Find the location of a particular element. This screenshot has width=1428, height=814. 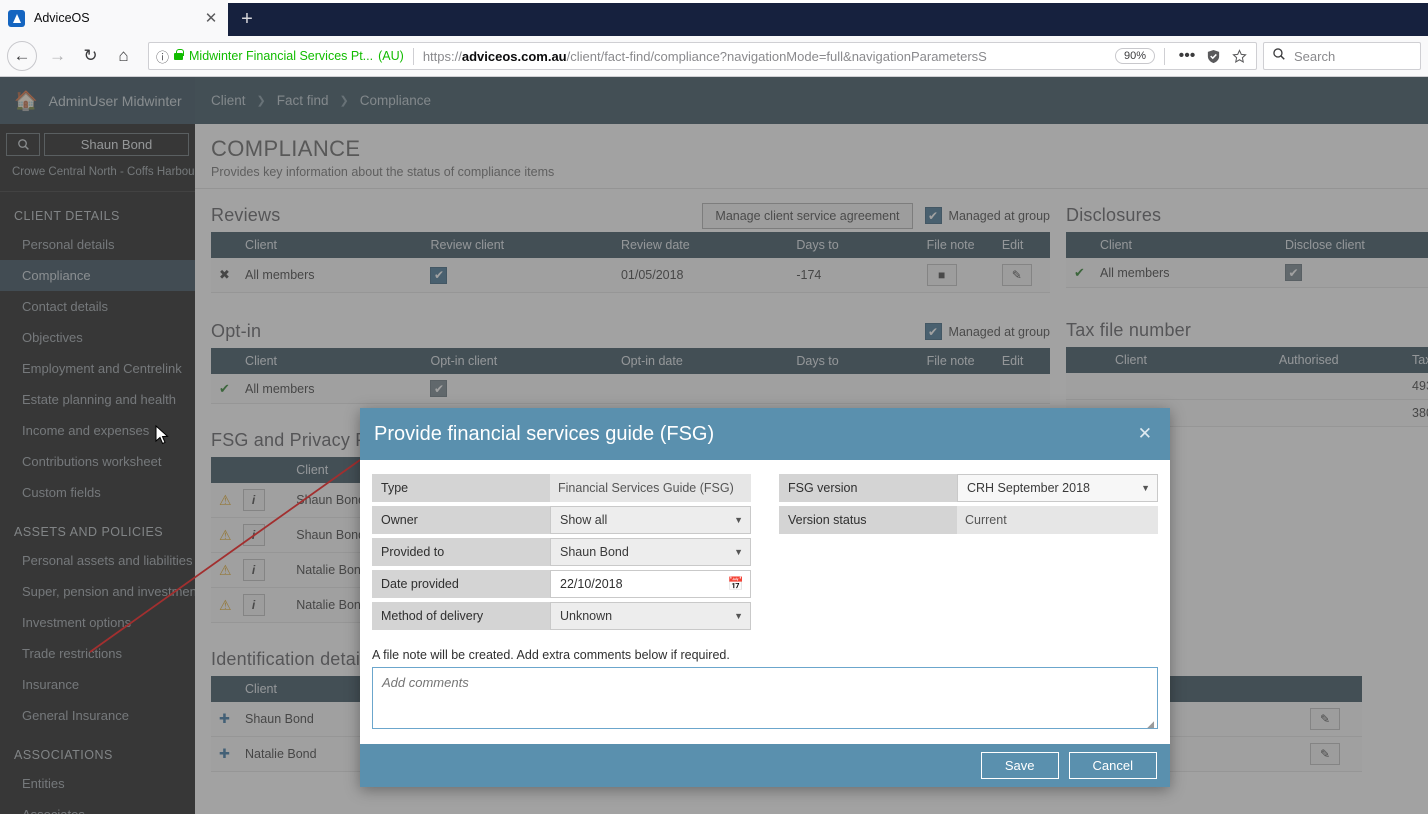

tab-bar: AdviceOS ✕ + is located at coordinates (714, 18).